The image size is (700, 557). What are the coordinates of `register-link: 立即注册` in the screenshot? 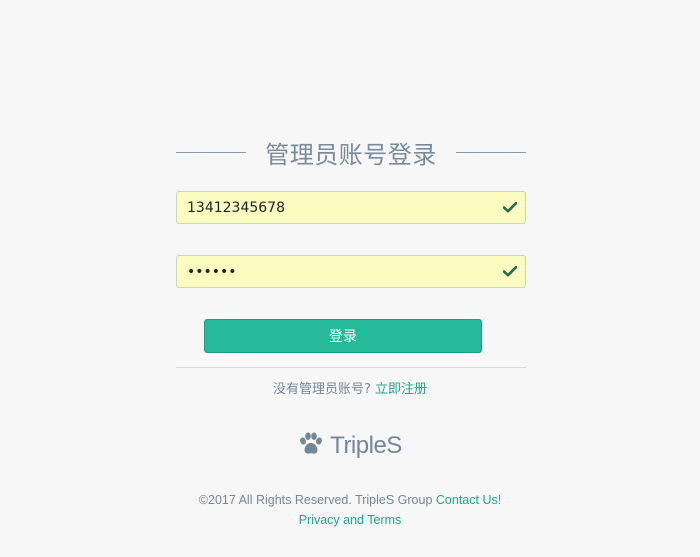 It's located at (401, 389).